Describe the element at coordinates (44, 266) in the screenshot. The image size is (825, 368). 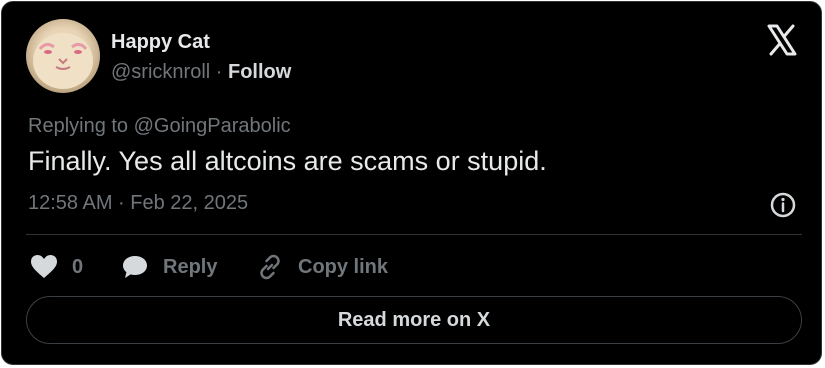
I see `heart-icon` at that location.